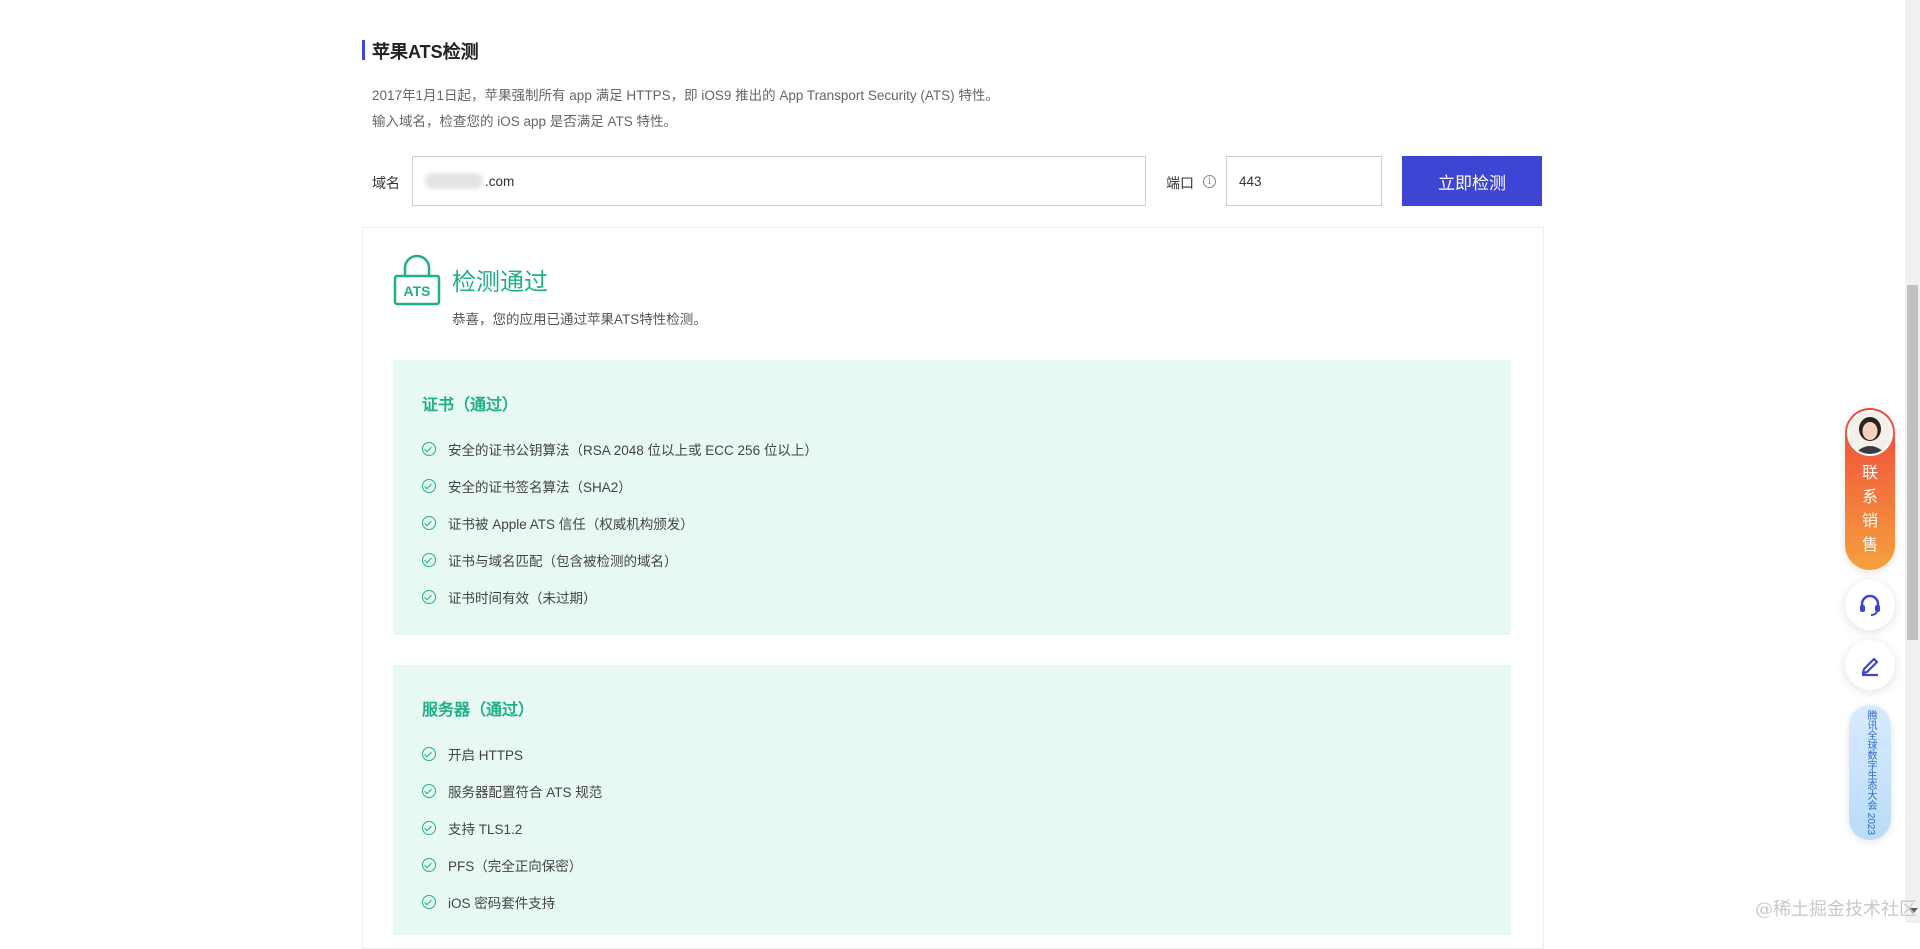 This screenshot has height=949, width=1920. I want to click on check-item: 证书时间有效（未过期）, so click(509, 597).